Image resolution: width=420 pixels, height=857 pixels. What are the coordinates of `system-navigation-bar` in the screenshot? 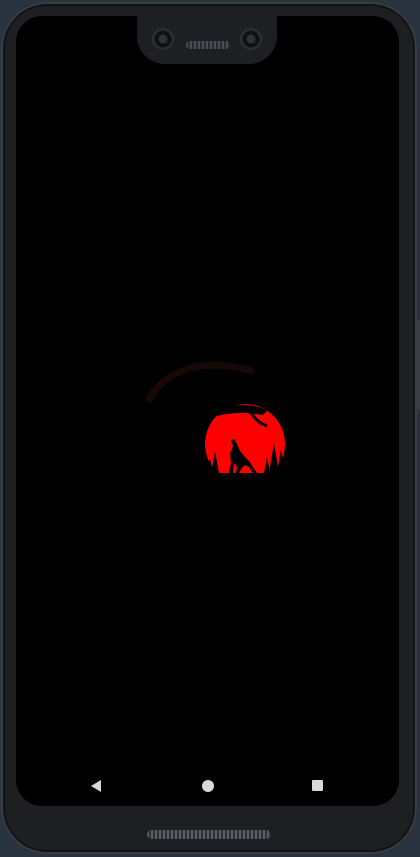 It's located at (207, 786).